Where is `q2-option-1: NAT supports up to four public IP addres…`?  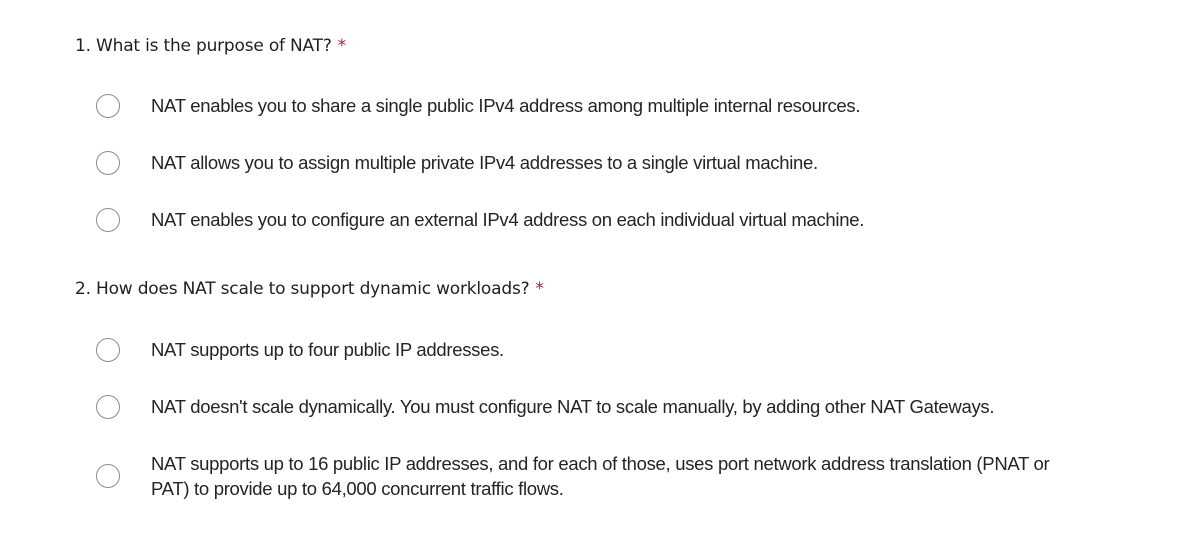 q2-option-1: NAT supports up to four public IP addres… is located at coordinates (596, 349).